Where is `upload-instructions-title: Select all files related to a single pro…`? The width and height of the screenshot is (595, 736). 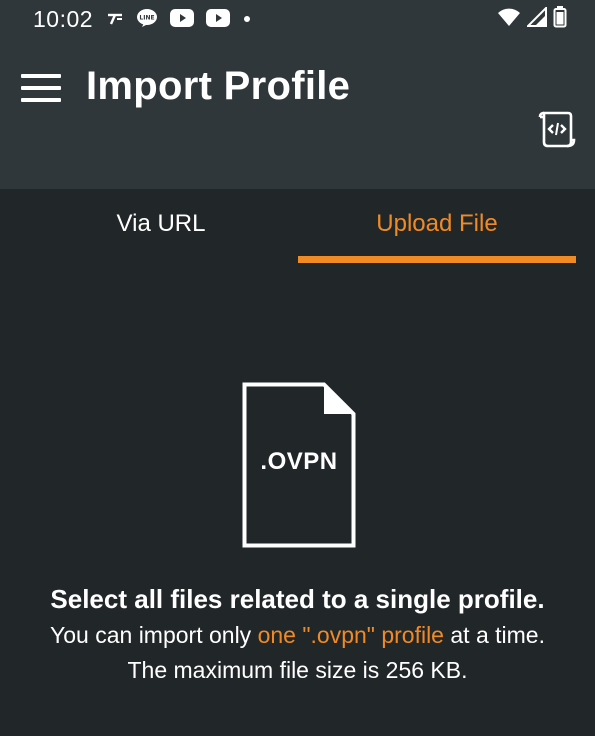 upload-instructions-title: Select all files related to a single pro… is located at coordinates (297, 599).